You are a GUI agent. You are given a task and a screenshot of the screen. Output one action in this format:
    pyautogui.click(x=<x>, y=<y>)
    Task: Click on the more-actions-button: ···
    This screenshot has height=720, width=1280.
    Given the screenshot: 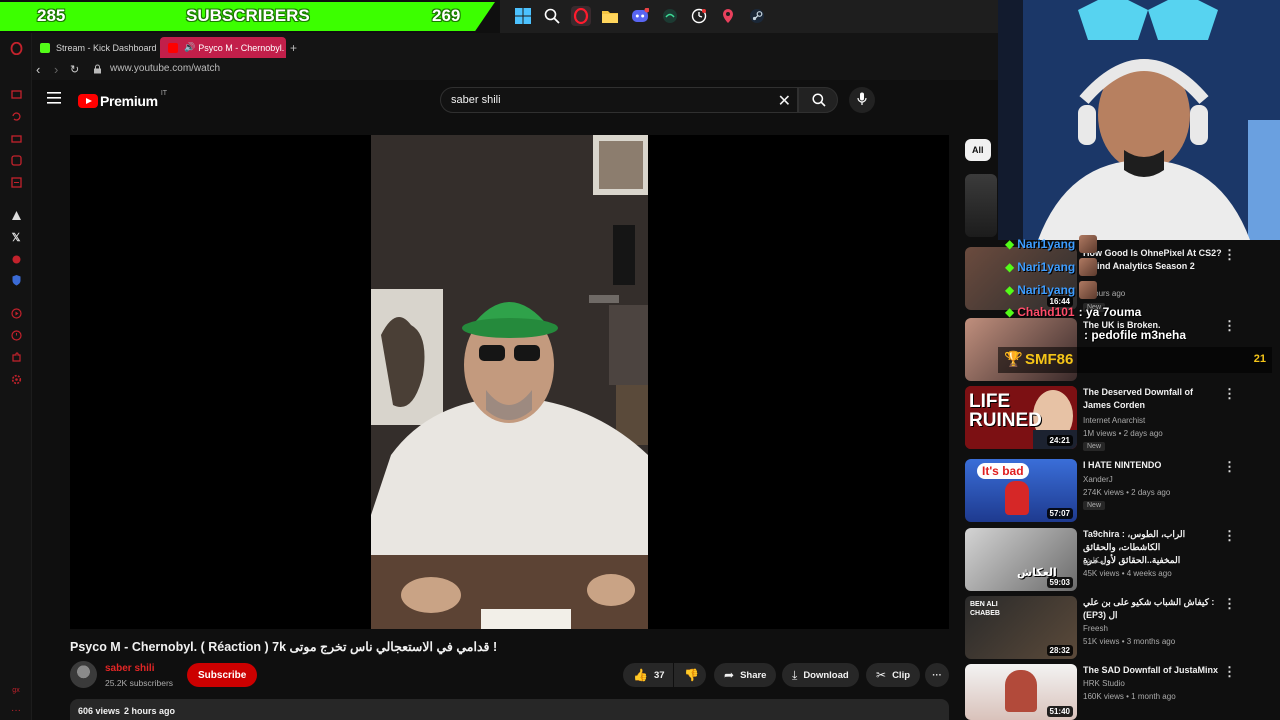 What is the action you would take?
    pyautogui.click(x=937, y=675)
    